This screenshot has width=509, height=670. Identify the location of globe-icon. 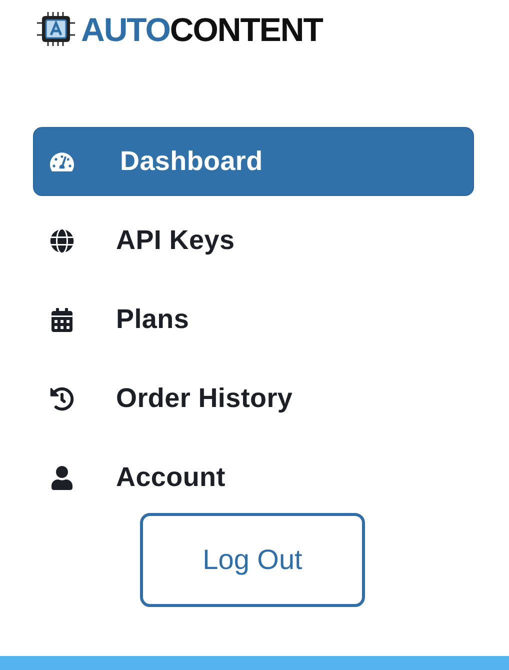
(62, 240).